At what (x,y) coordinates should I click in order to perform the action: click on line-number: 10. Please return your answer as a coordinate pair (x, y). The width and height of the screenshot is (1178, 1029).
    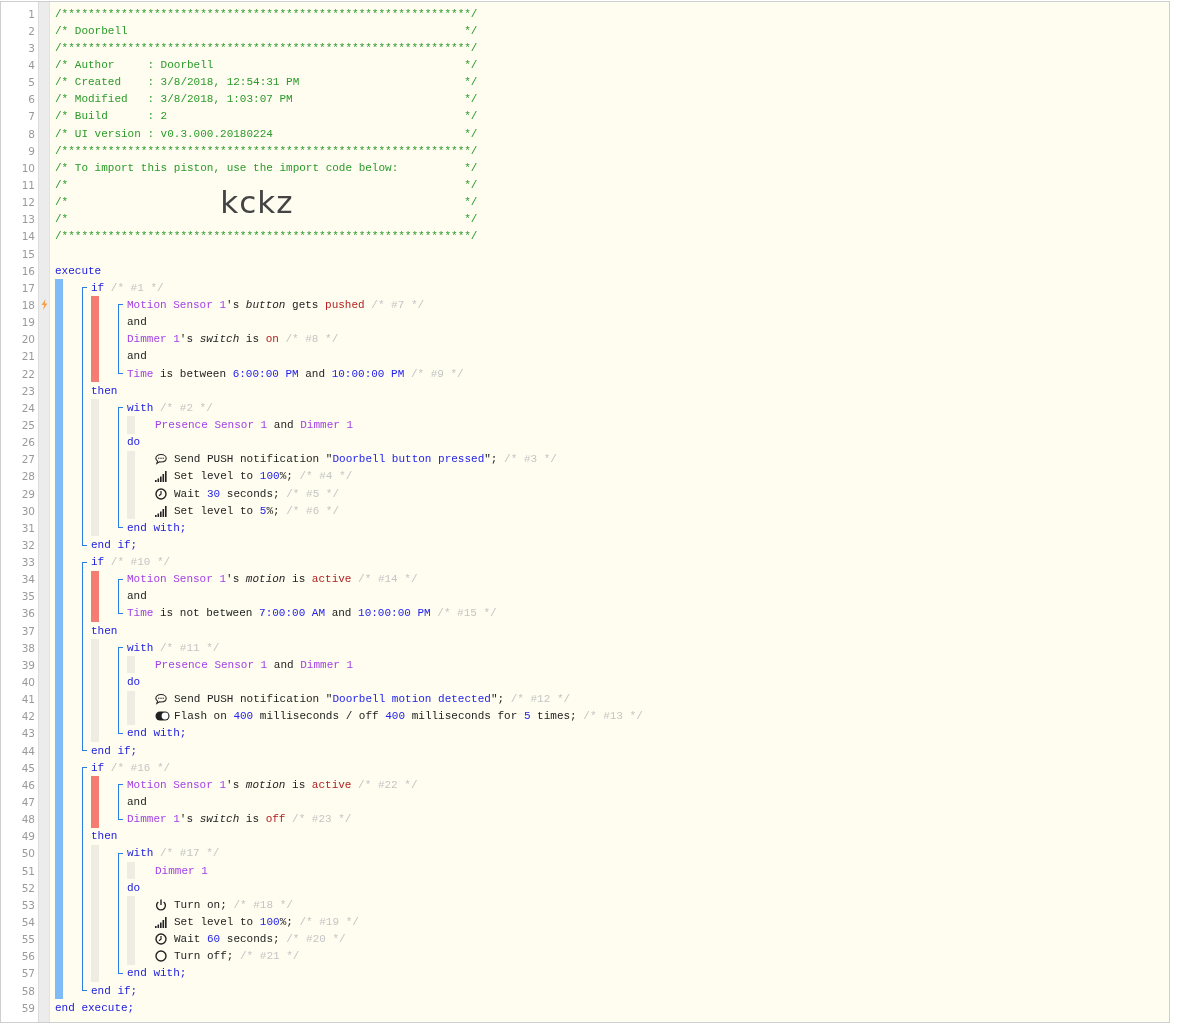
    Looking at the image, I should click on (28, 167).